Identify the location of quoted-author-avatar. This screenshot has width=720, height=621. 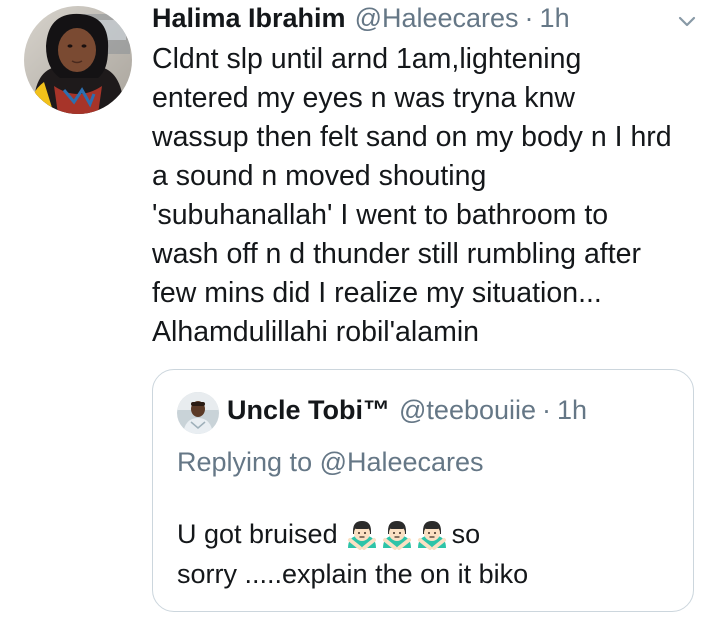
(198, 413).